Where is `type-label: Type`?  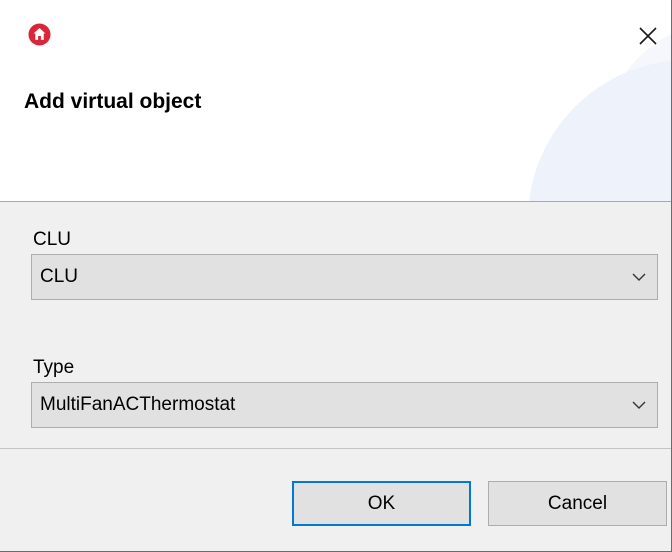 type-label: Type is located at coordinates (54, 367).